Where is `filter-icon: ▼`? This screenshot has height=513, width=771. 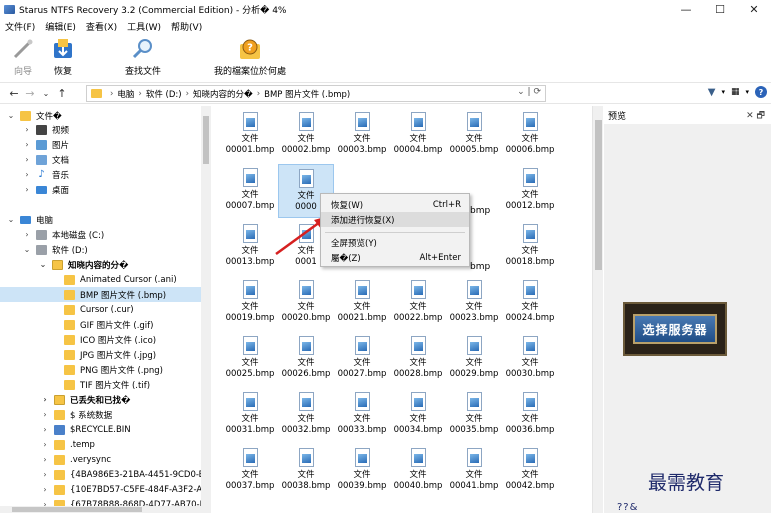 filter-icon: ▼ is located at coordinates (712, 92).